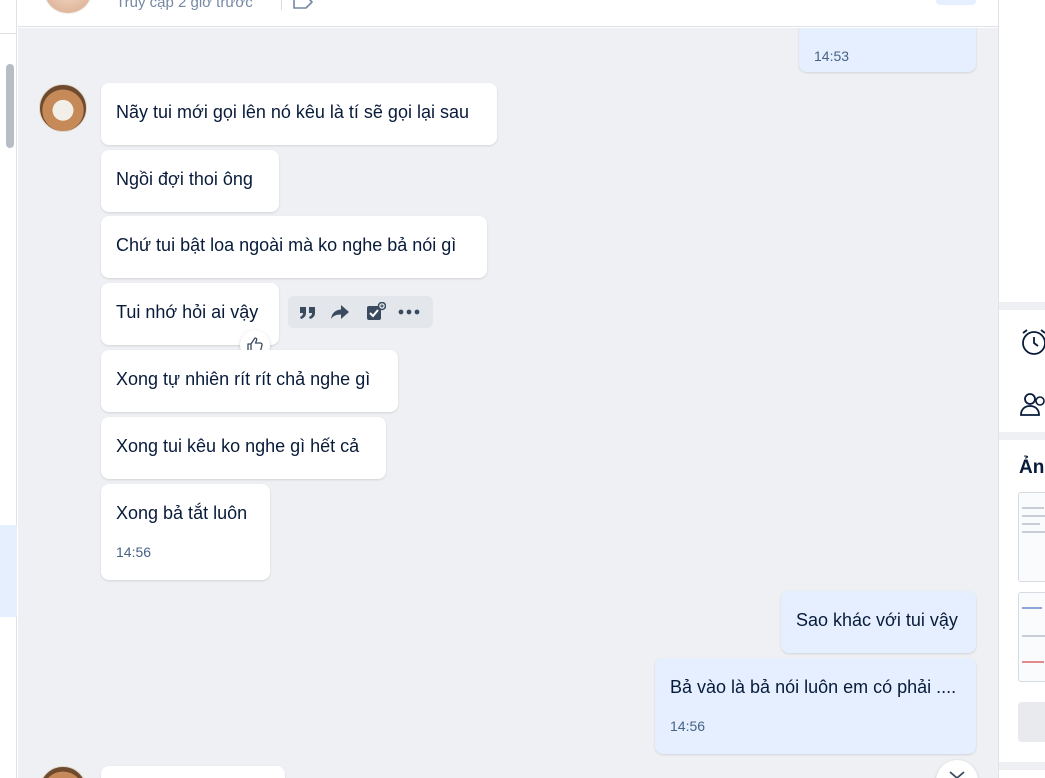 The height and width of the screenshot is (778, 1045). I want to click on add-todo-icon, so click(376, 312).